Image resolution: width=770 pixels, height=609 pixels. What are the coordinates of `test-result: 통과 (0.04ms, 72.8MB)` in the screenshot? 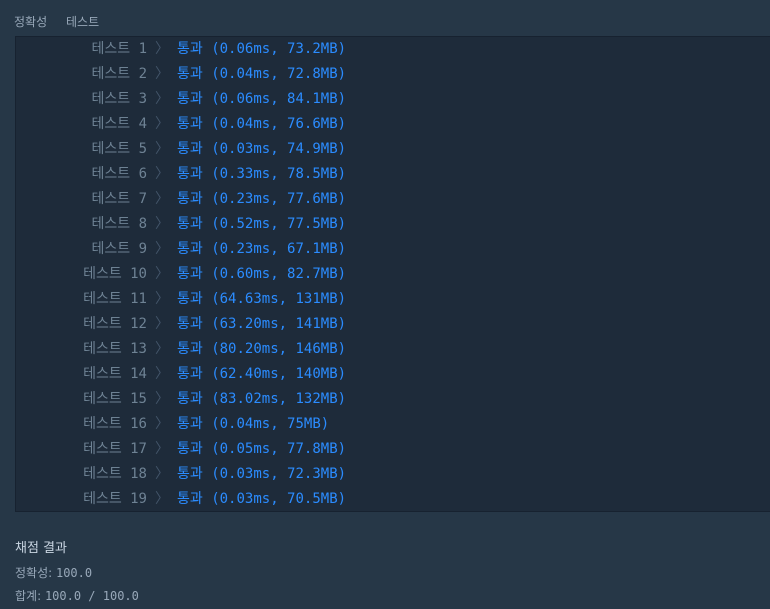 It's located at (262, 74).